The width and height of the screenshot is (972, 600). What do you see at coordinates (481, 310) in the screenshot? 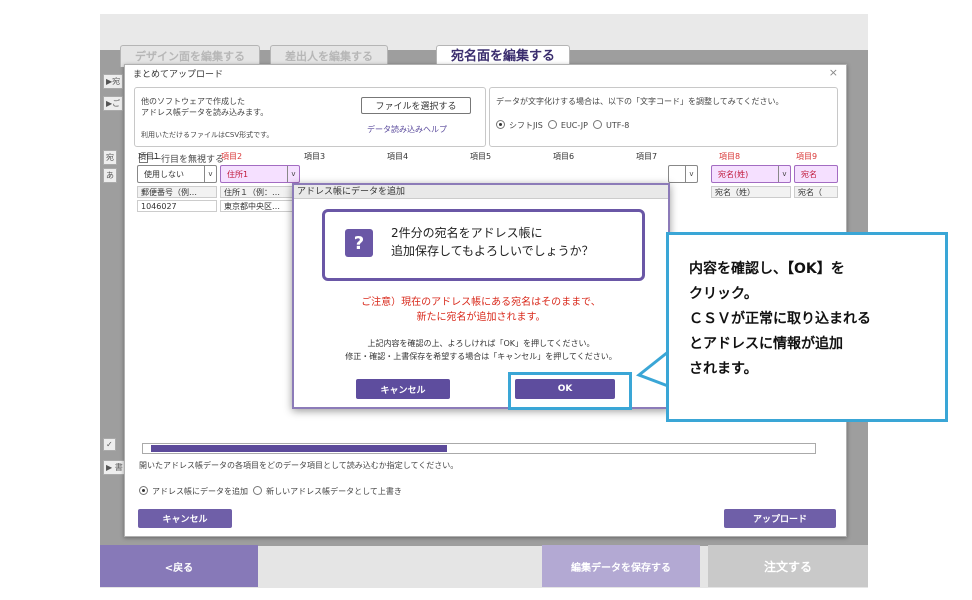
I see `warning-text: ご注意）現在のアドレス帳にある宛名はそのままで、 新たに宛名が追加されます。` at bounding box center [481, 310].